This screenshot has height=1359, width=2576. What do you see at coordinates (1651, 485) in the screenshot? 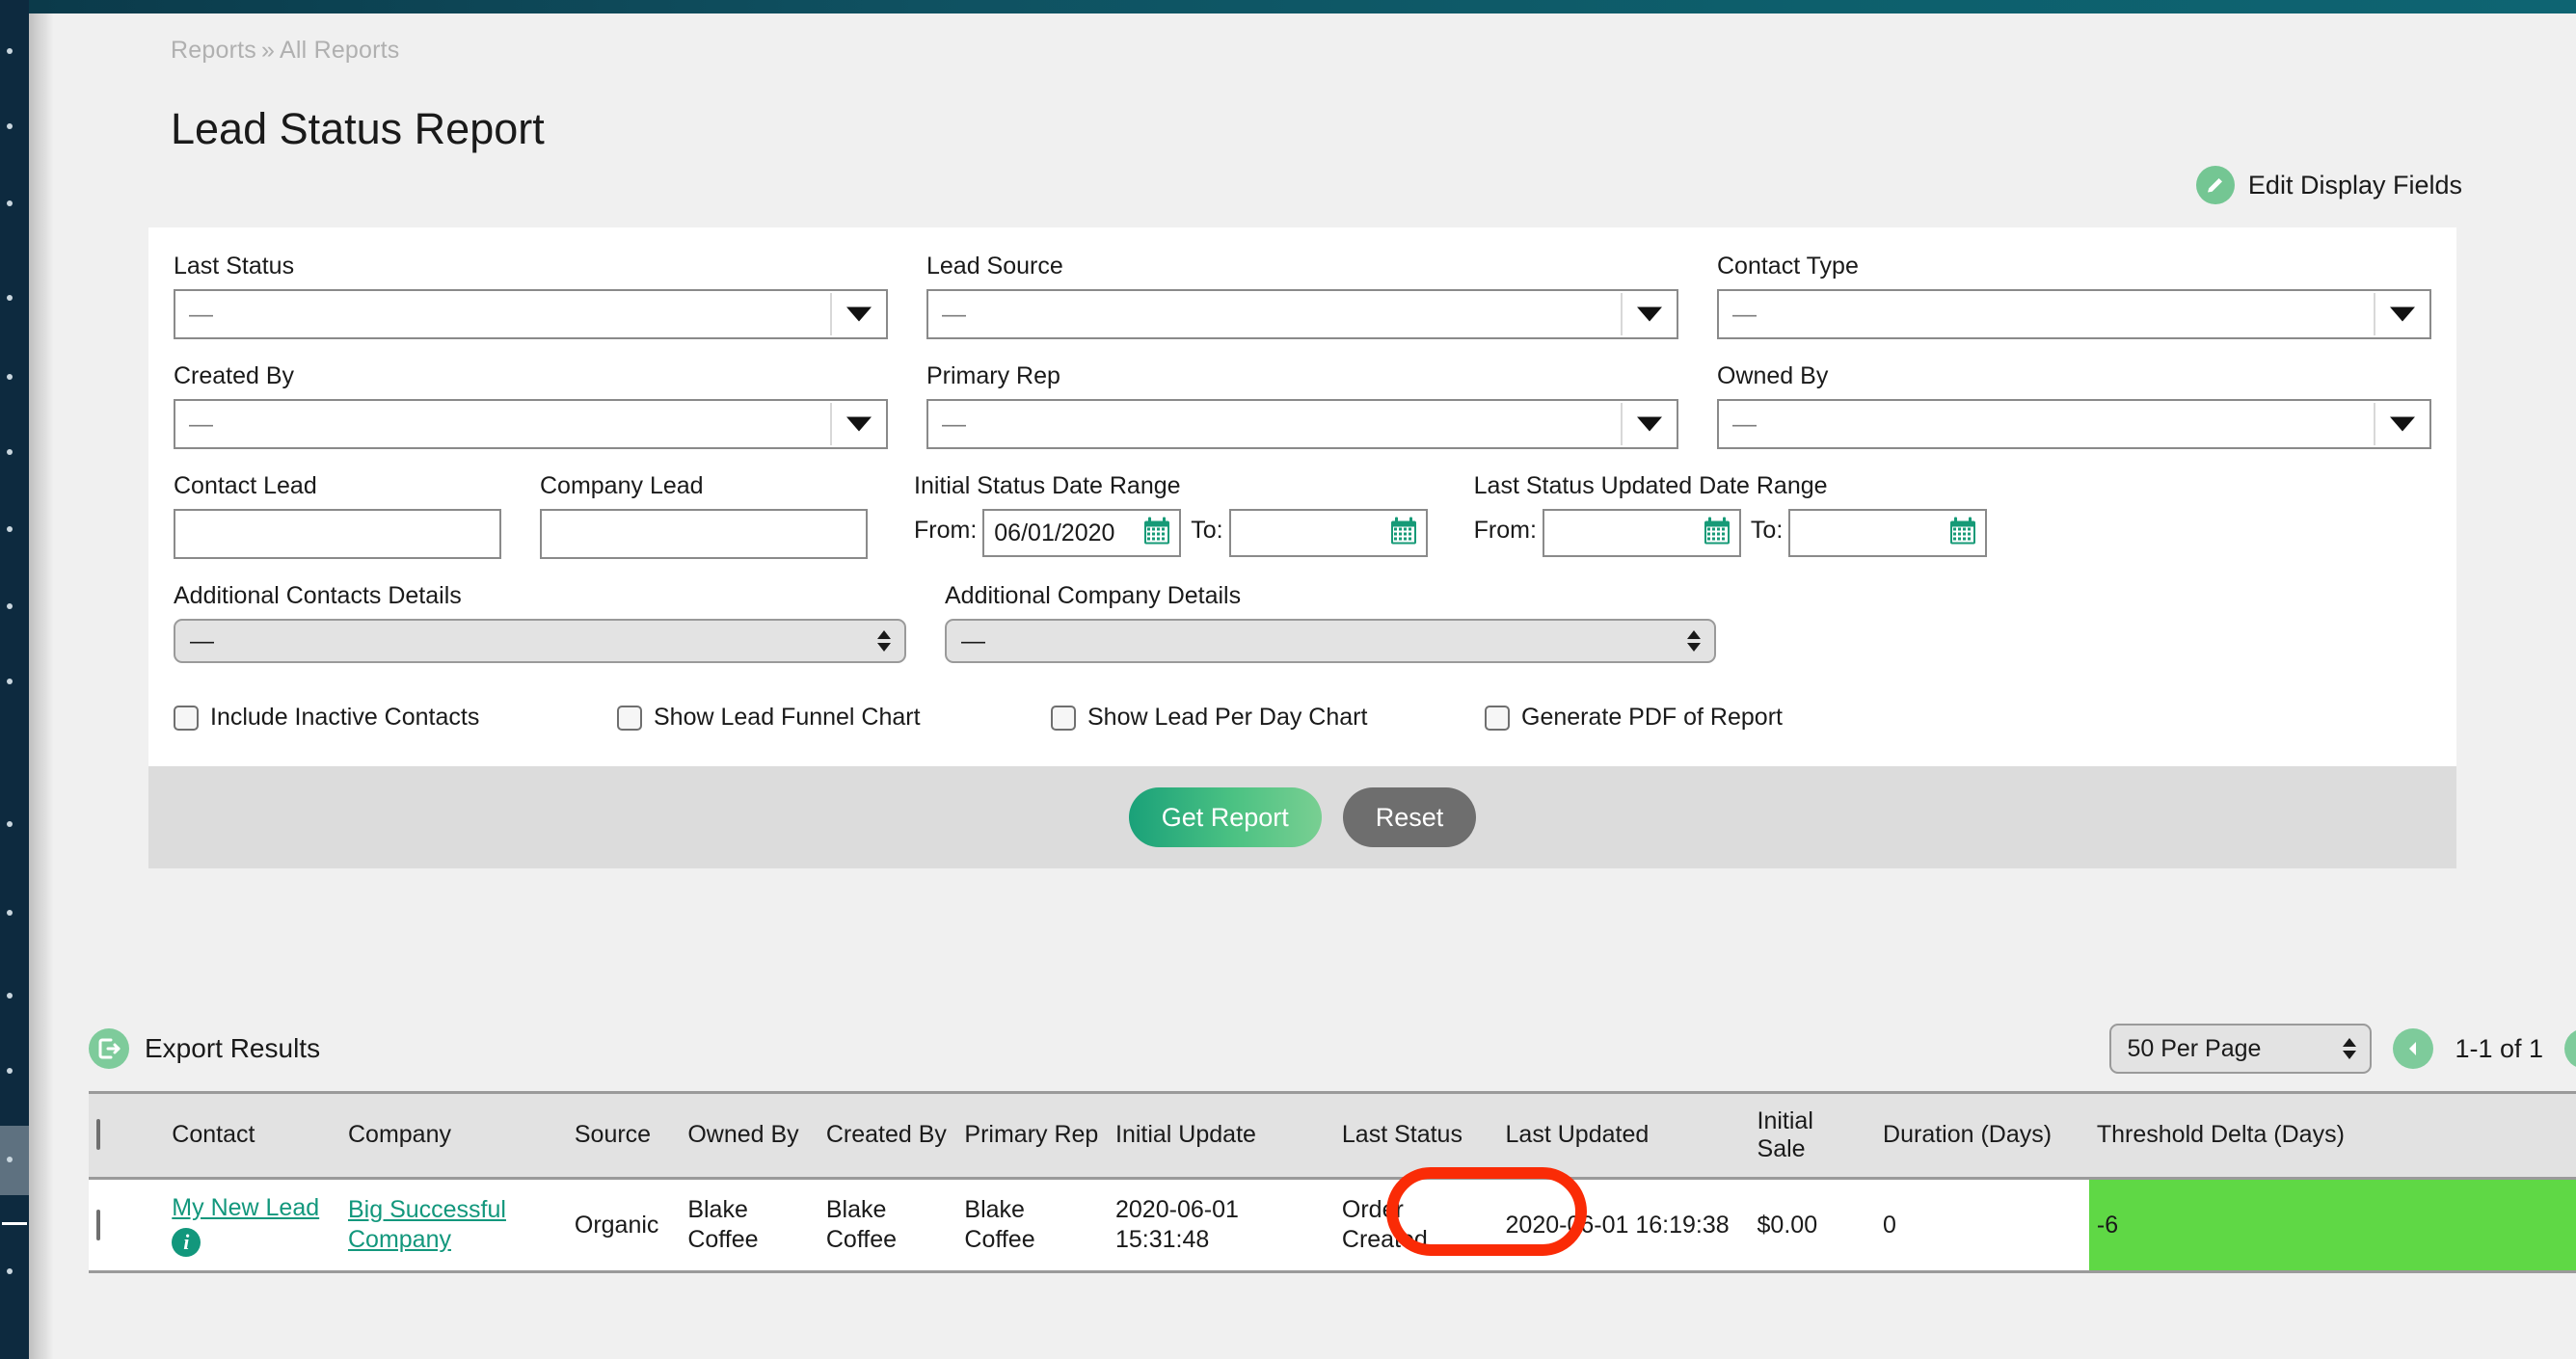
I see `label-last-status-updated-date-range: Last Status Updated Date Range` at bounding box center [1651, 485].